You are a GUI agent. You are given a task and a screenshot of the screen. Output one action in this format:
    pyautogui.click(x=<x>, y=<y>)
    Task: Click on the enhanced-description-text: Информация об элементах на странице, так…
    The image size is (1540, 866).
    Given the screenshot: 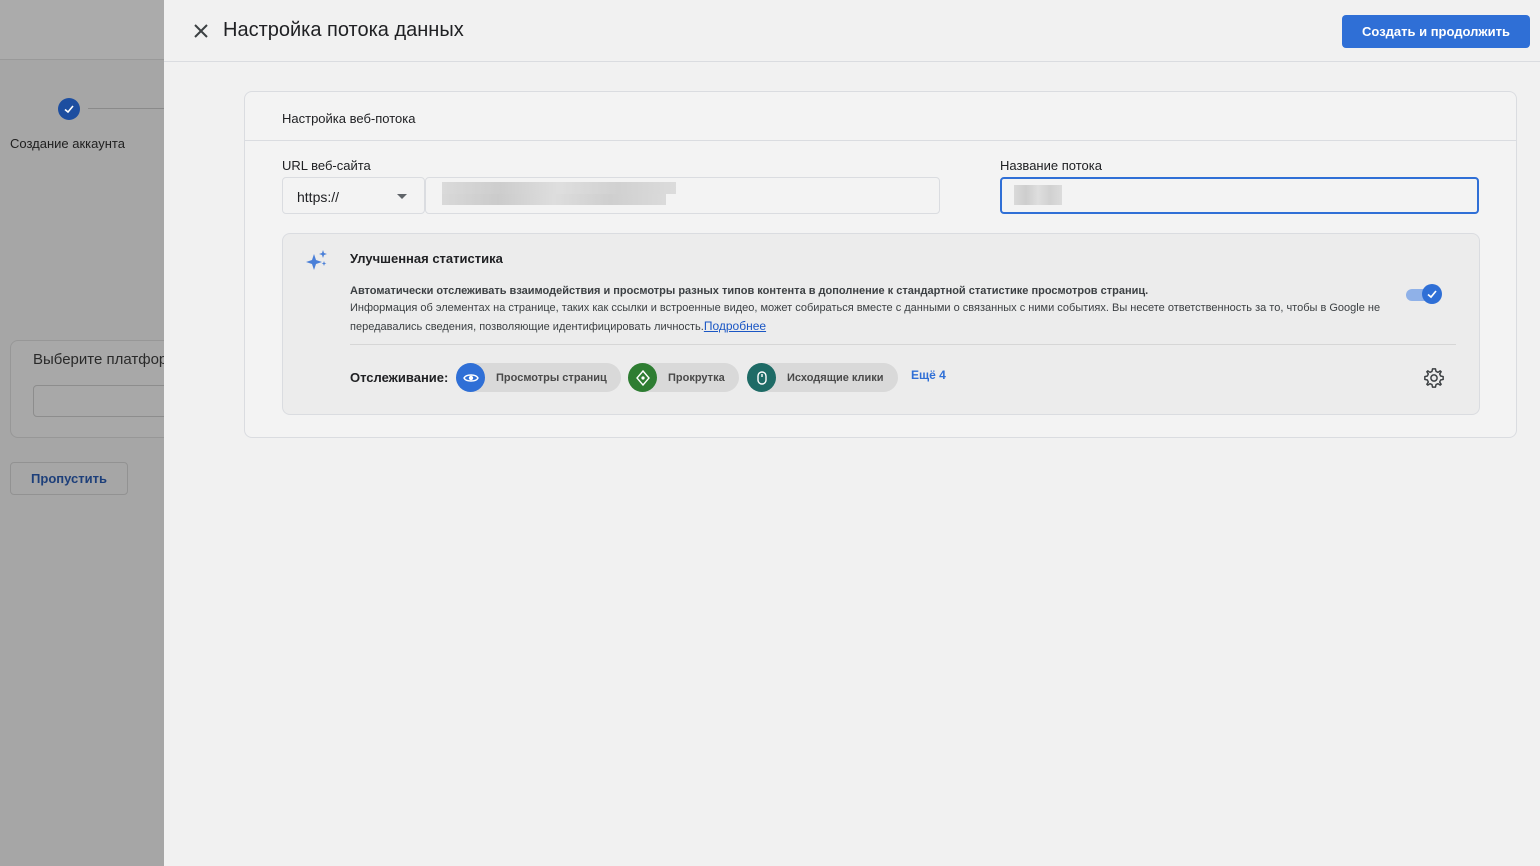 What is the action you would take?
    pyautogui.click(x=865, y=317)
    